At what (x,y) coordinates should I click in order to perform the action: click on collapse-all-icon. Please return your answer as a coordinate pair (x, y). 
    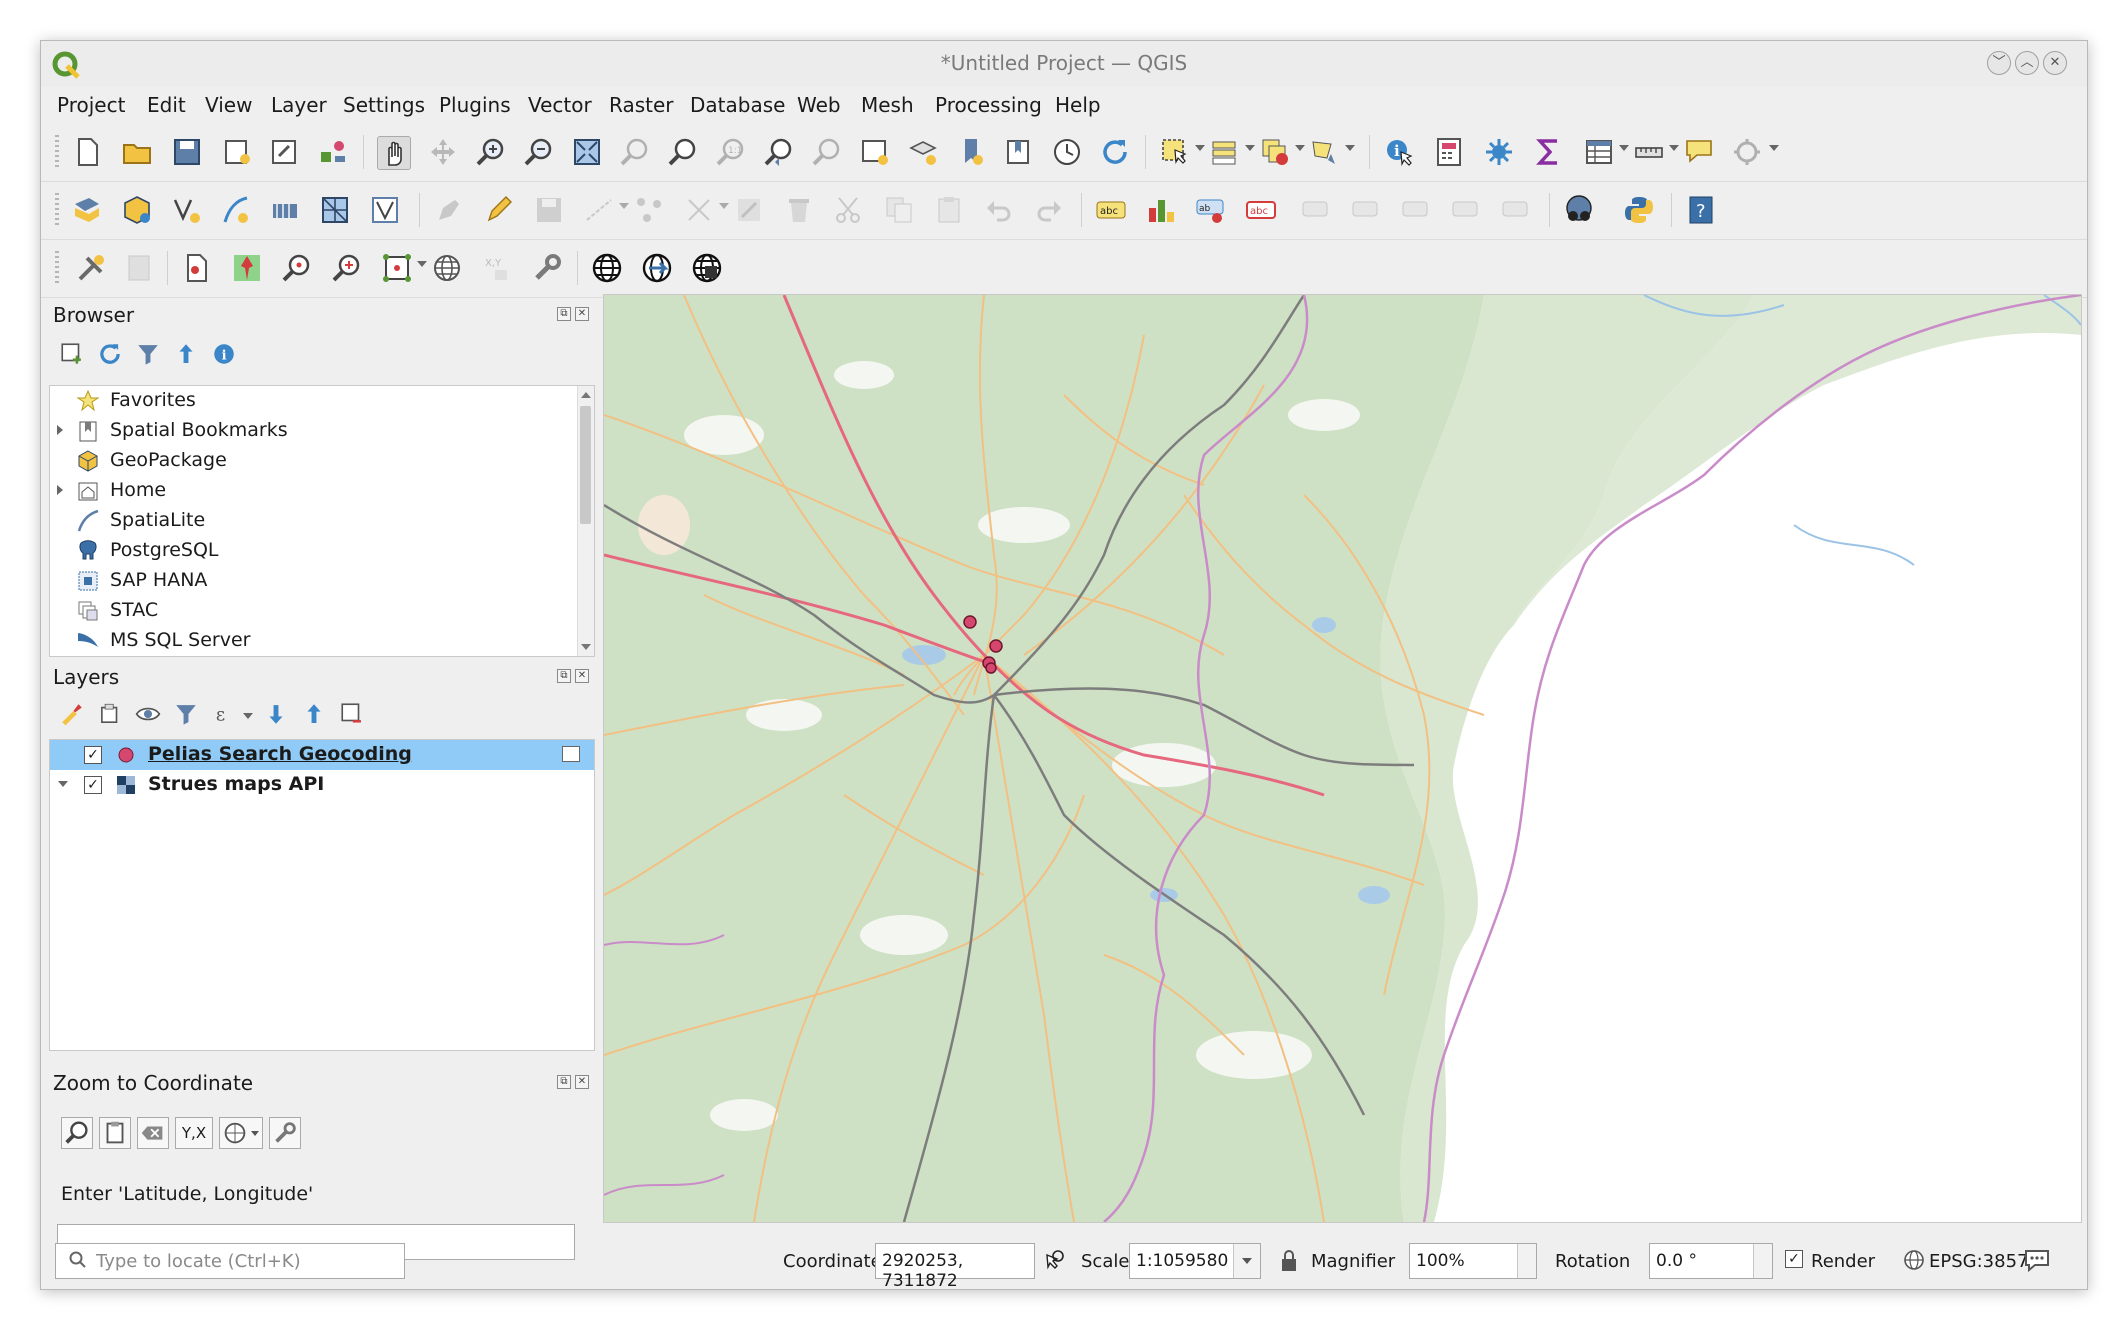
    Looking at the image, I should click on (186, 354).